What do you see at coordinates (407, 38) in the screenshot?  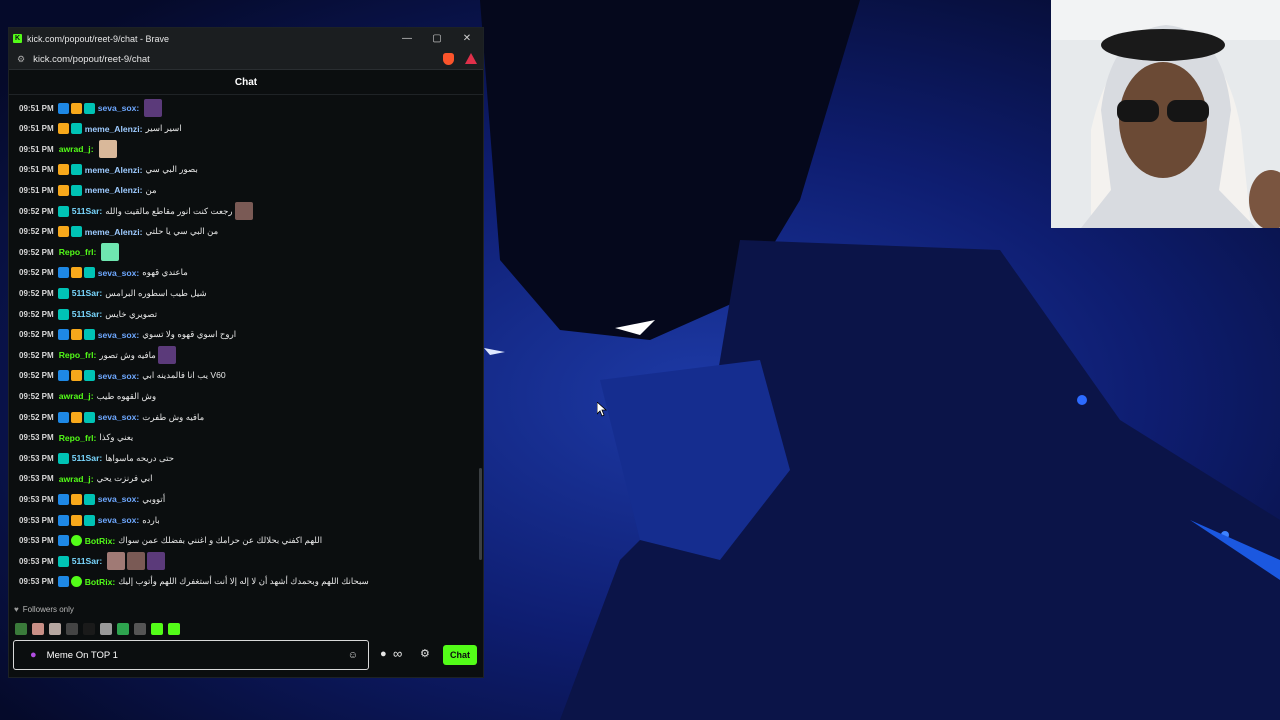 I see `minimize-button: —` at bounding box center [407, 38].